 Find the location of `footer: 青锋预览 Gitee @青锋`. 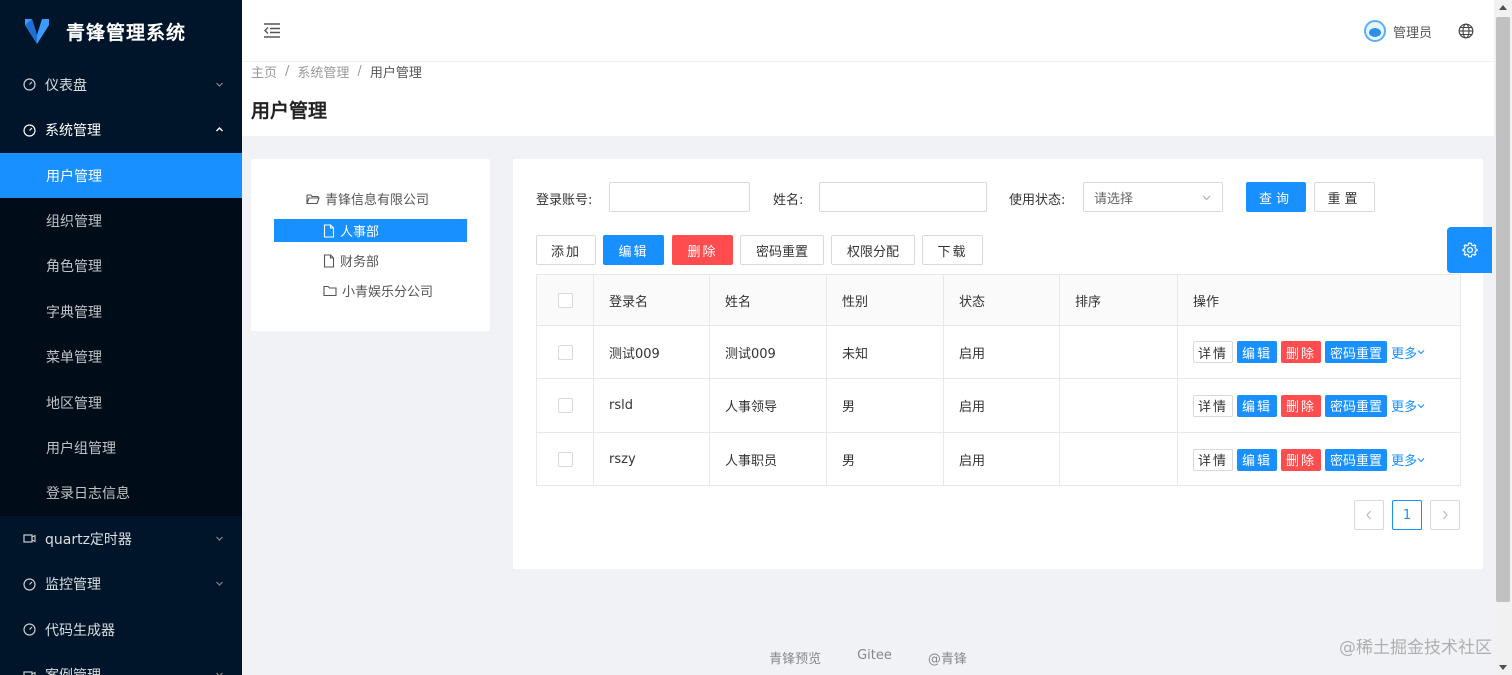

footer: 青锋预览 Gitee @青锋 is located at coordinates (868, 657).